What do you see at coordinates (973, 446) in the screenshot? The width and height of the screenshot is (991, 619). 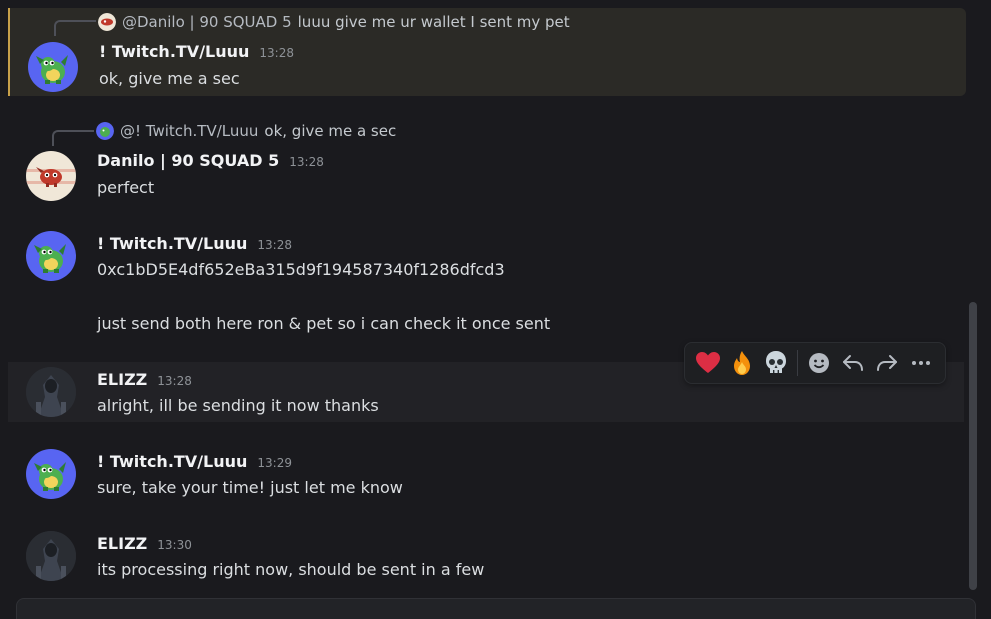 I see `scrollbar-thumb` at bounding box center [973, 446].